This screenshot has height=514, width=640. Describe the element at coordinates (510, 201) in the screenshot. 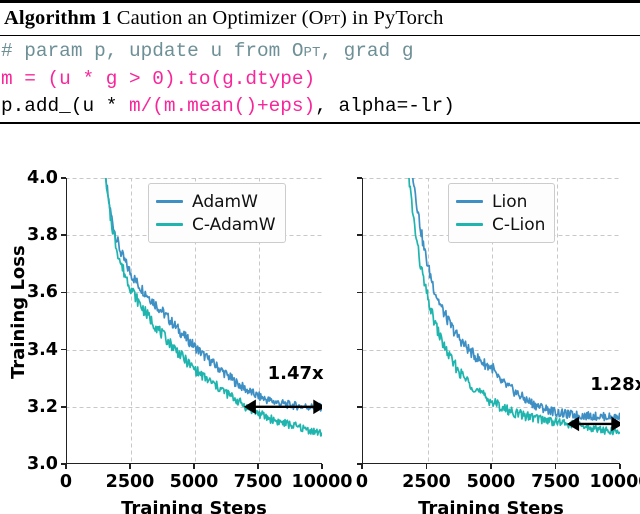

I see `legend-label: Lion` at that location.